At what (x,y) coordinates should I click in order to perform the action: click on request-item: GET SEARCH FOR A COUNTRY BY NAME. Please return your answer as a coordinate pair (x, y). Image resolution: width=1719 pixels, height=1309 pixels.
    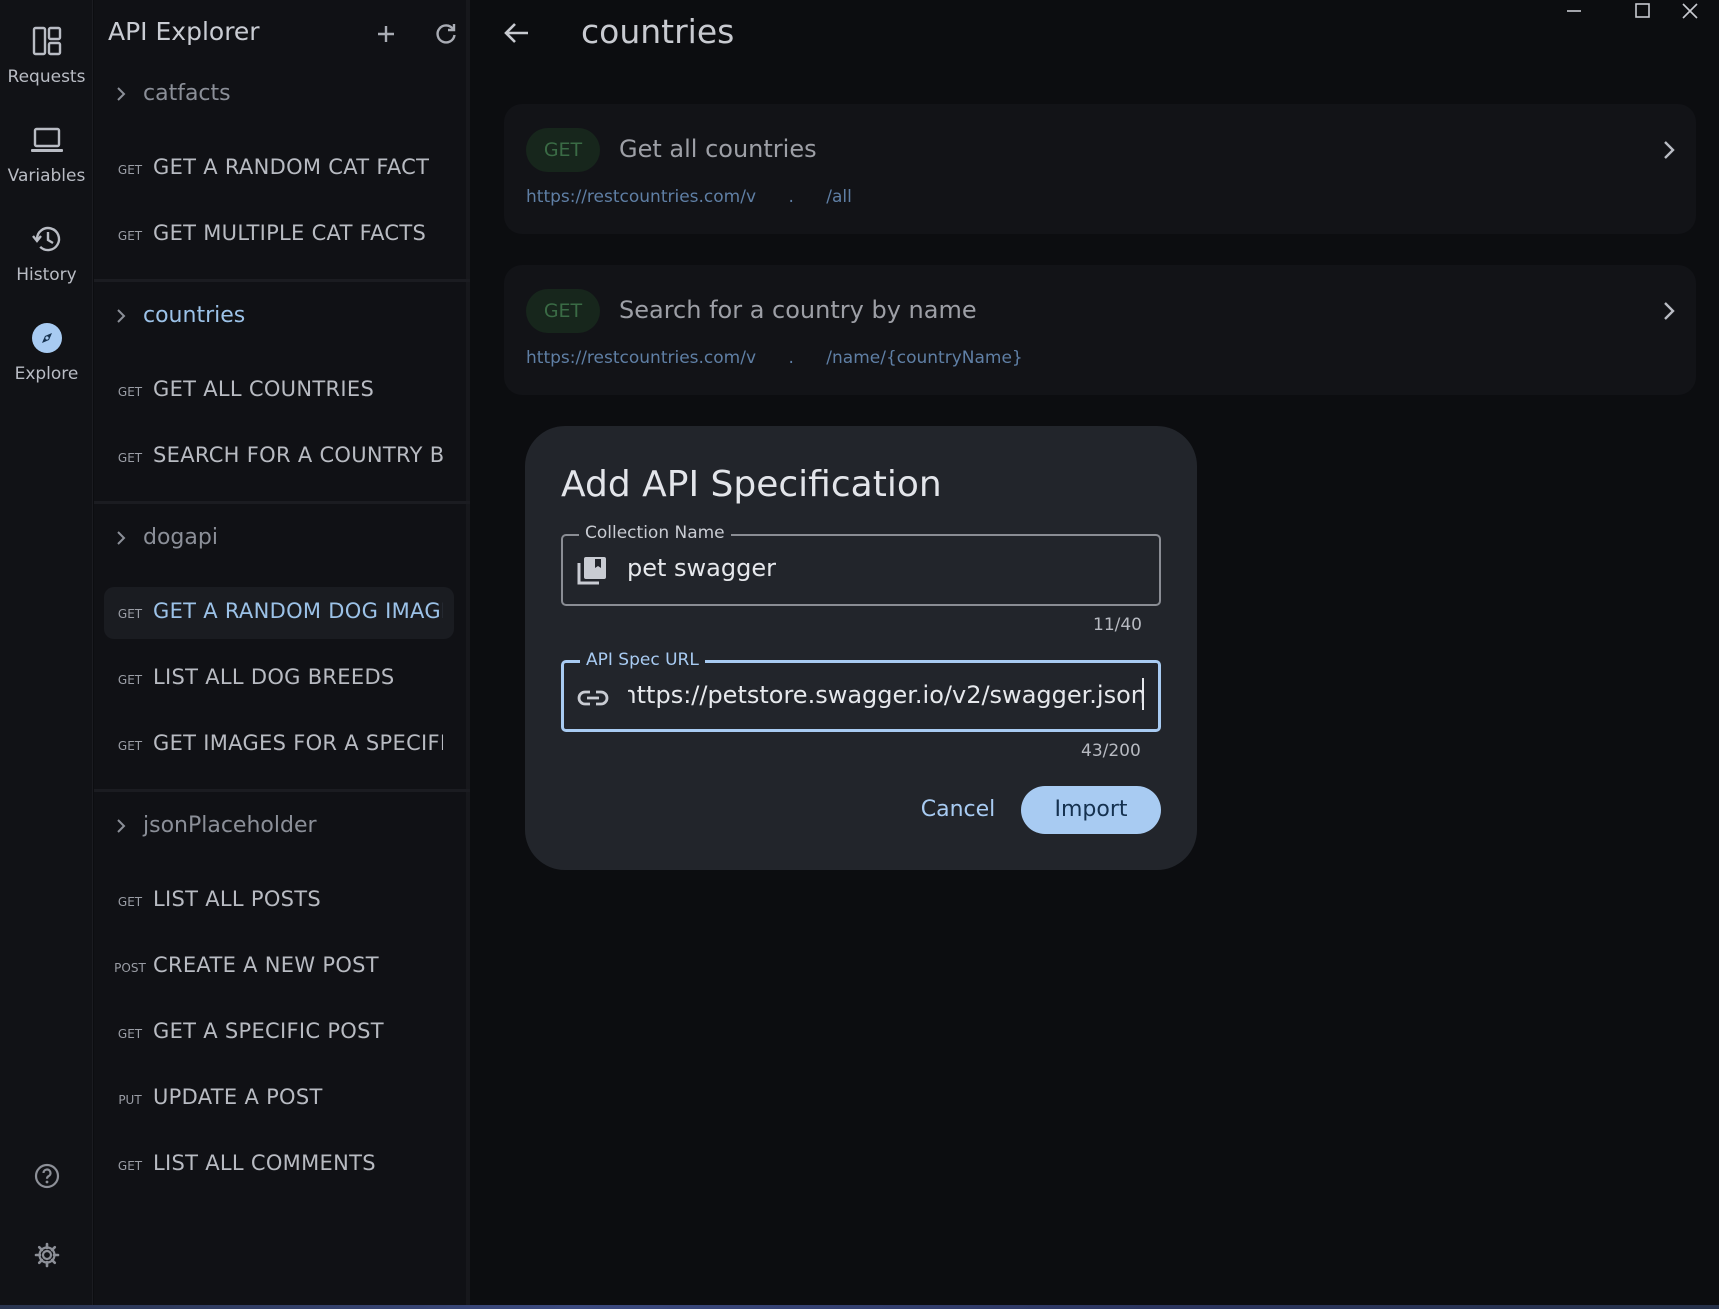
    Looking at the image, I should click on (279, 457).